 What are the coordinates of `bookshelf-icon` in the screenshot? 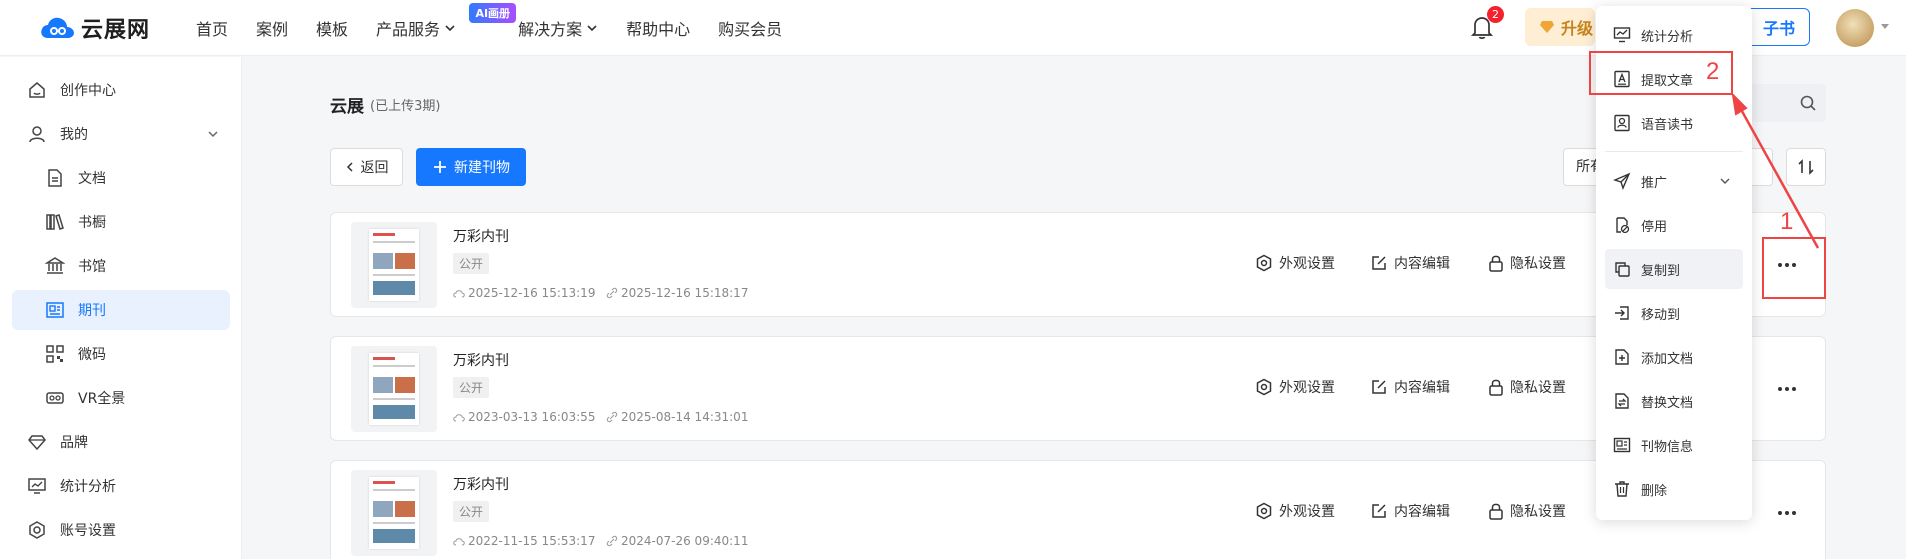 It's located at (55, 222).